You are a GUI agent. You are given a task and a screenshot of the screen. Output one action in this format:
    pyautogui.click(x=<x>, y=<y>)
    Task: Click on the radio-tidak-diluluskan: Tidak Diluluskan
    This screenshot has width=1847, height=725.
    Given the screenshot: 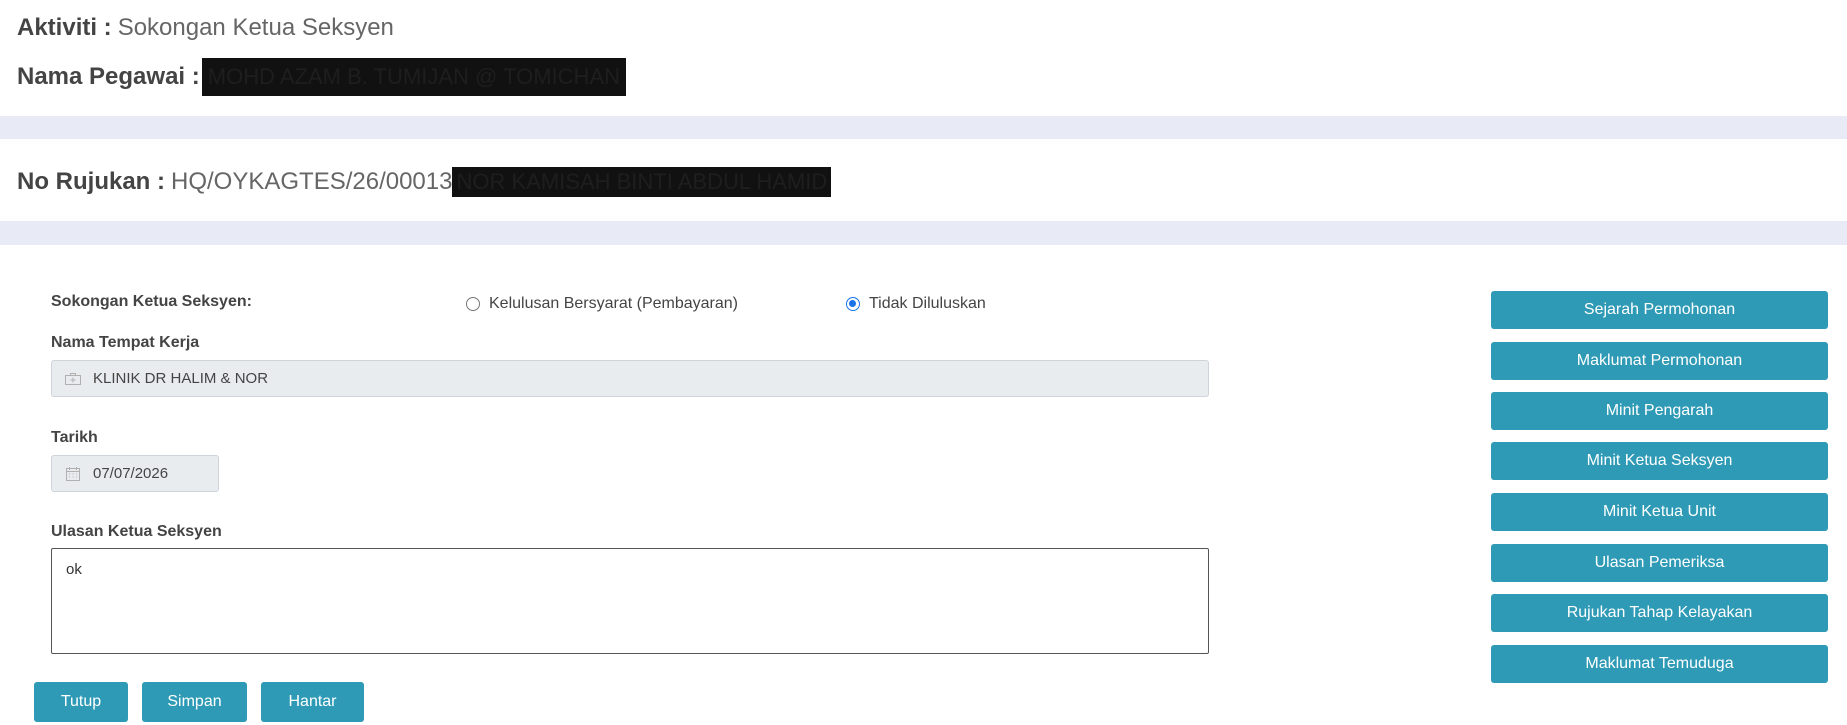 What is the action you would take?
    pyautogui.click(x=916, y=304)
    